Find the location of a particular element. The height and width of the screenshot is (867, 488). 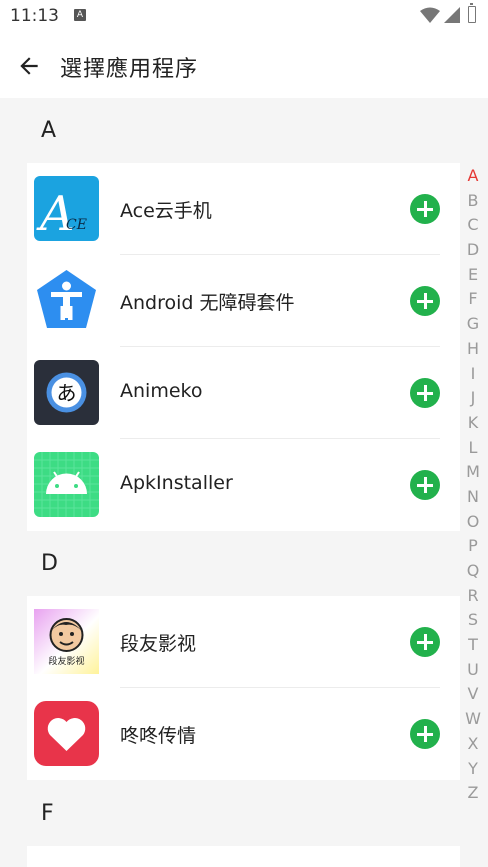

index-letter-w: W is located at coordinates (473, 719).